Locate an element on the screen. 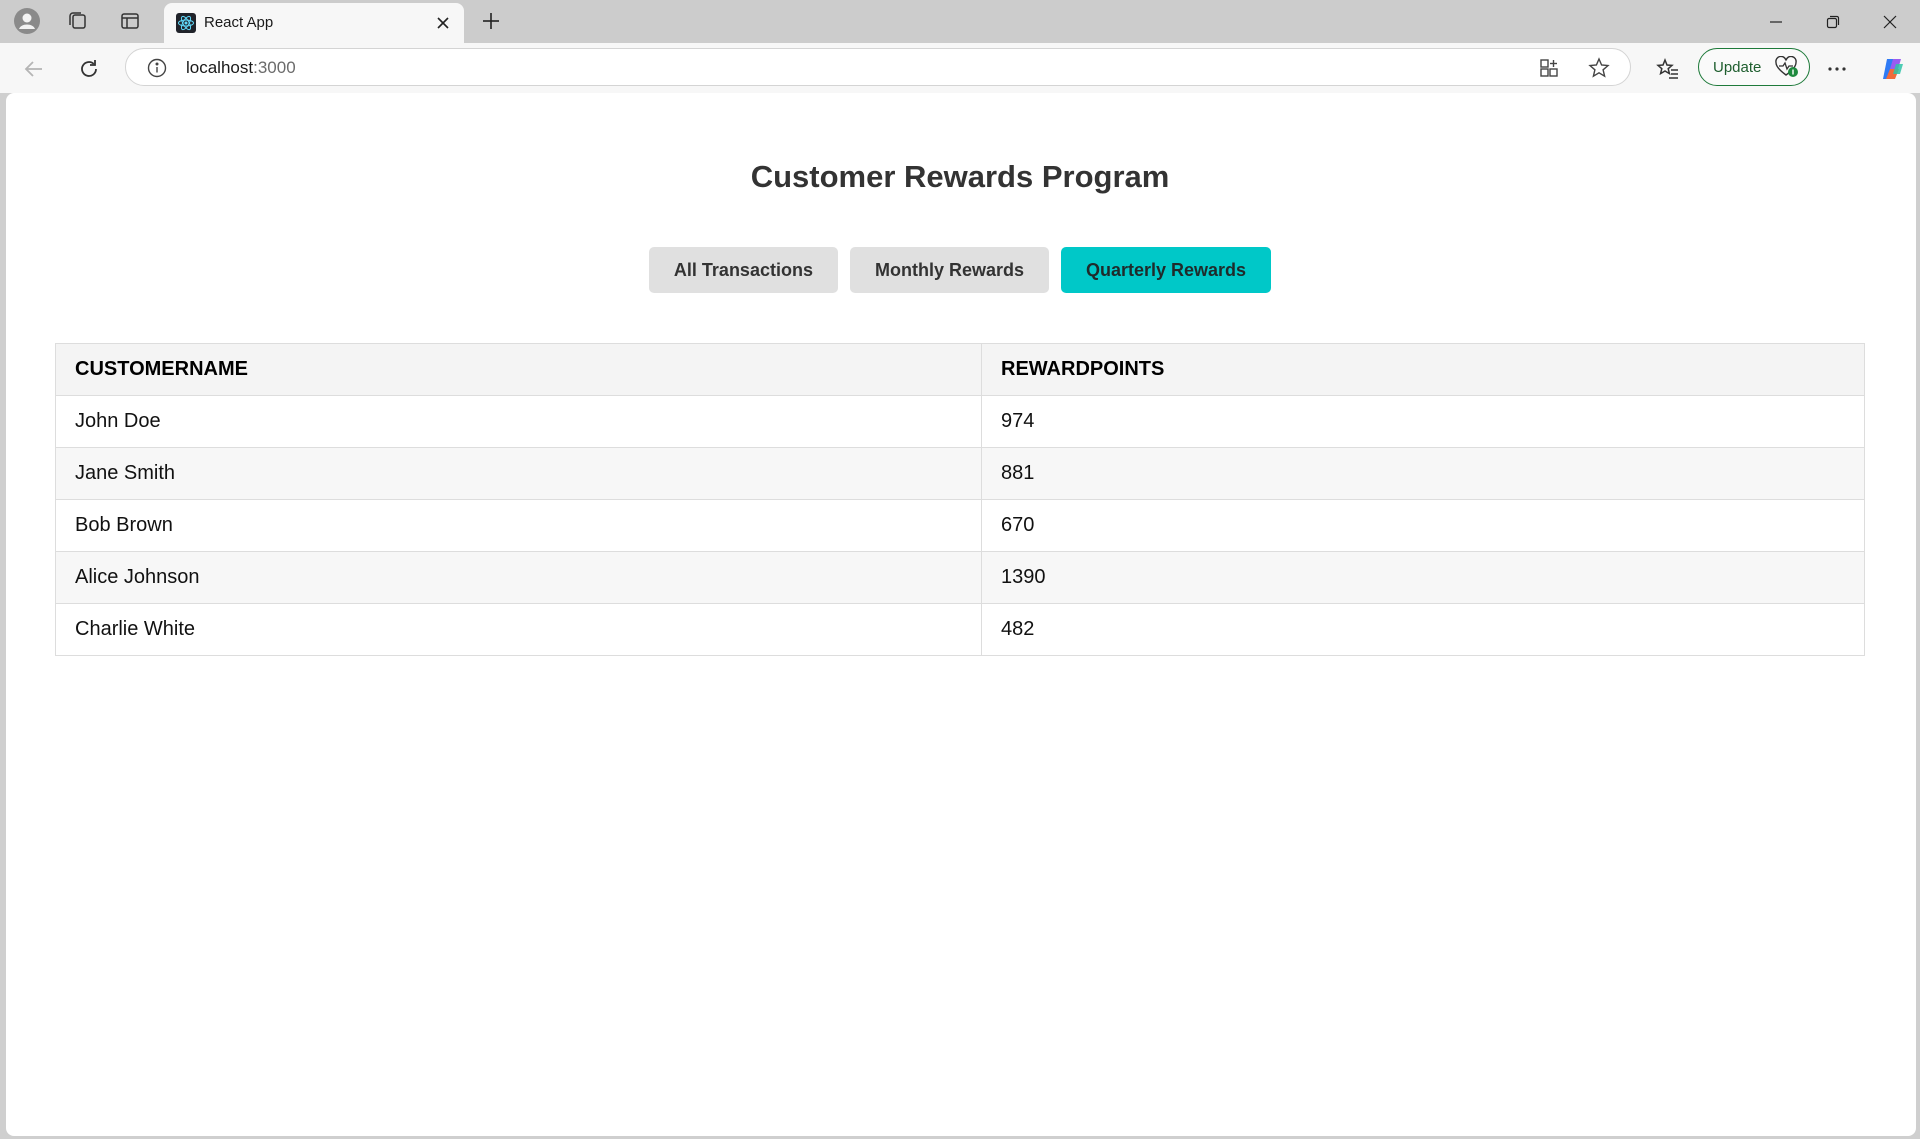 The image size is (1920, 1139). back-icon is located at coordinates (34, 69).